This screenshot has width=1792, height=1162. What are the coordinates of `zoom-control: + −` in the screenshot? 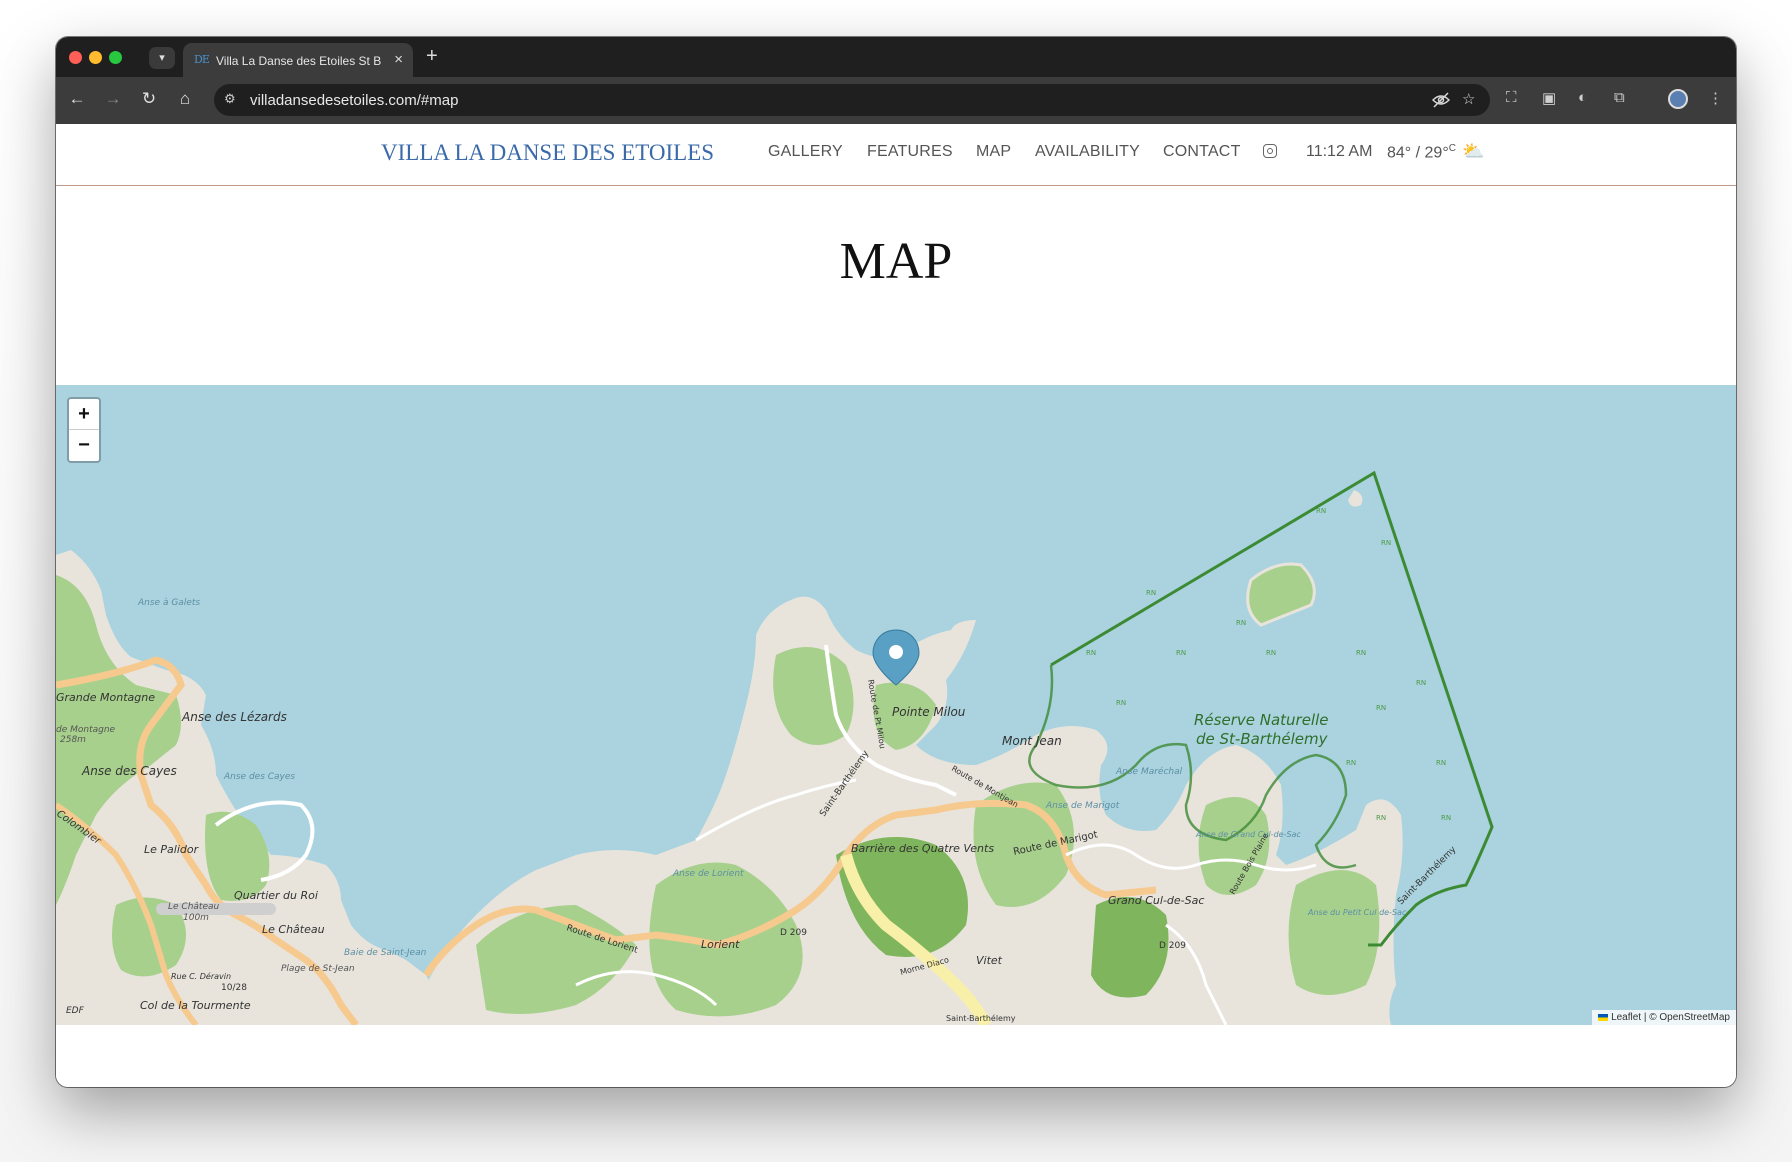 It's located at (84, 430).